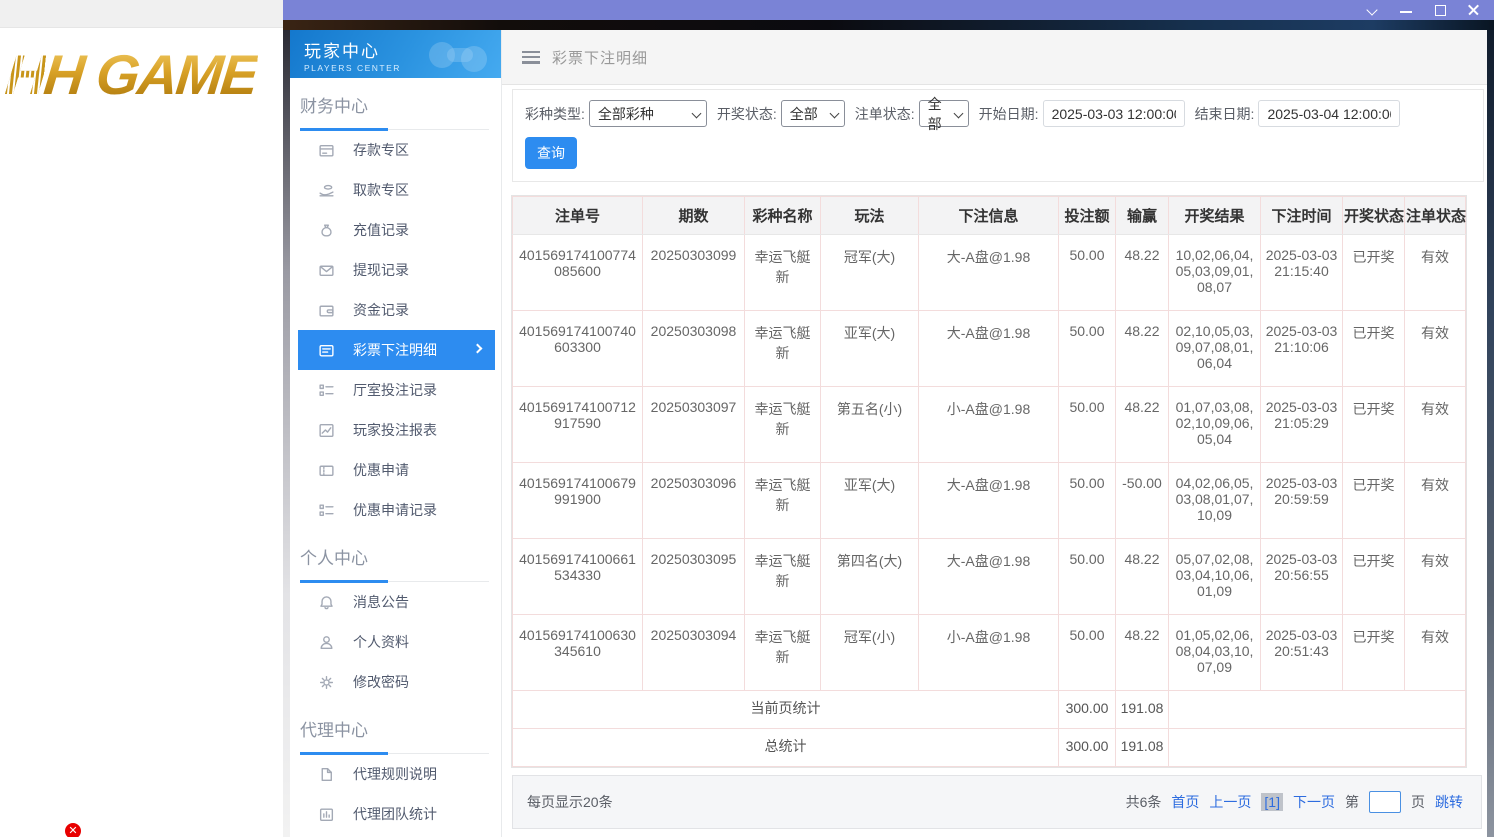 The image size is (1494, 837). Describe the element at coordinates (1406, 10) in the screenshot. I see `minimize-icon` at that location.